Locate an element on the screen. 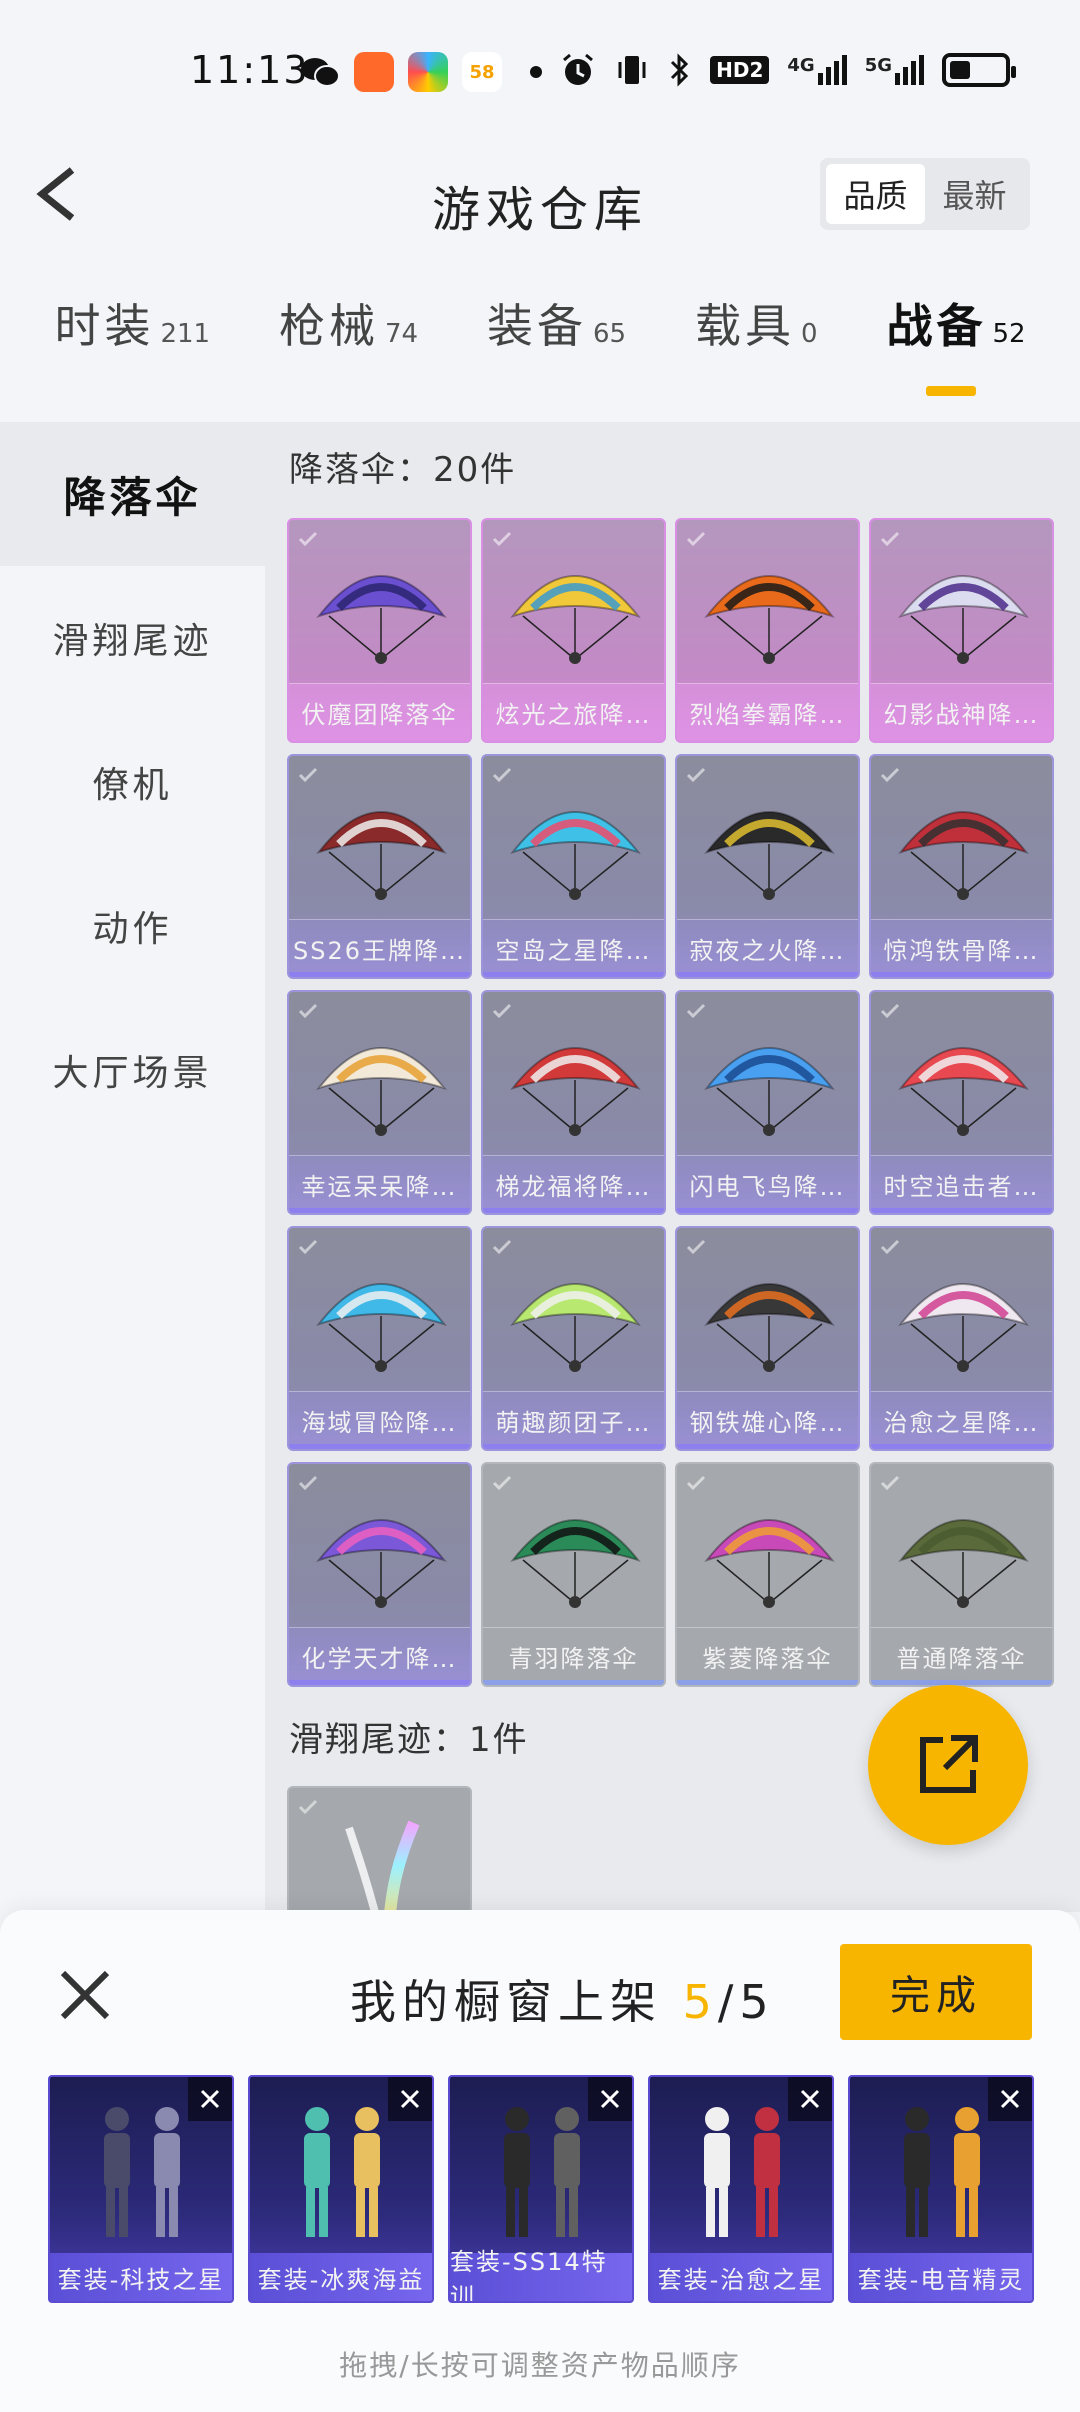  parachute-card: 伏魔团降落伞 is located at coordinates (379, 630).